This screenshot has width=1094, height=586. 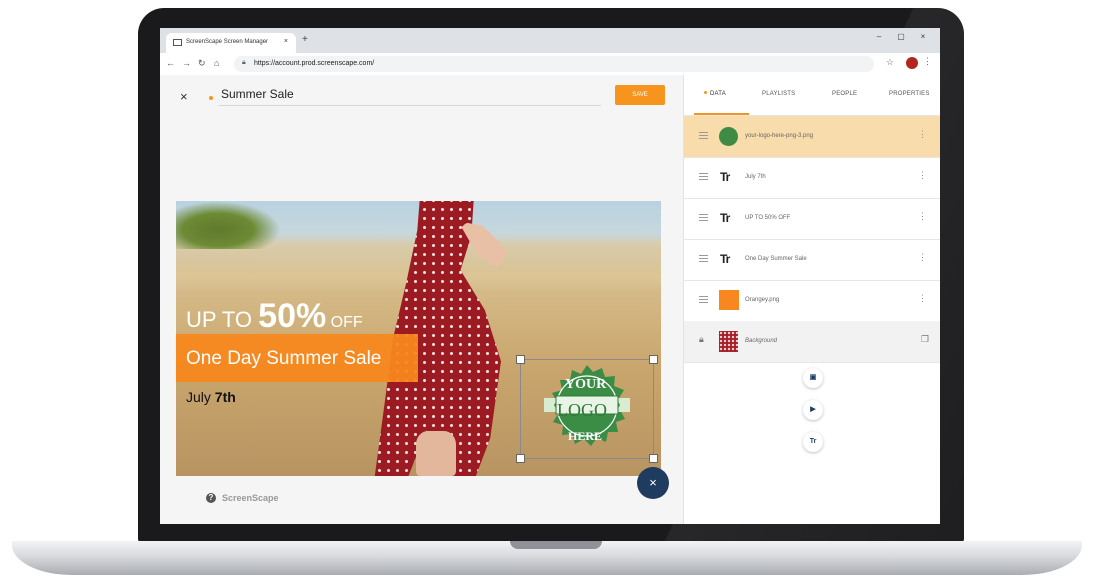 I want to click on promo-discount-text: UP TO 50% OFF, so click(x=274, y=316).